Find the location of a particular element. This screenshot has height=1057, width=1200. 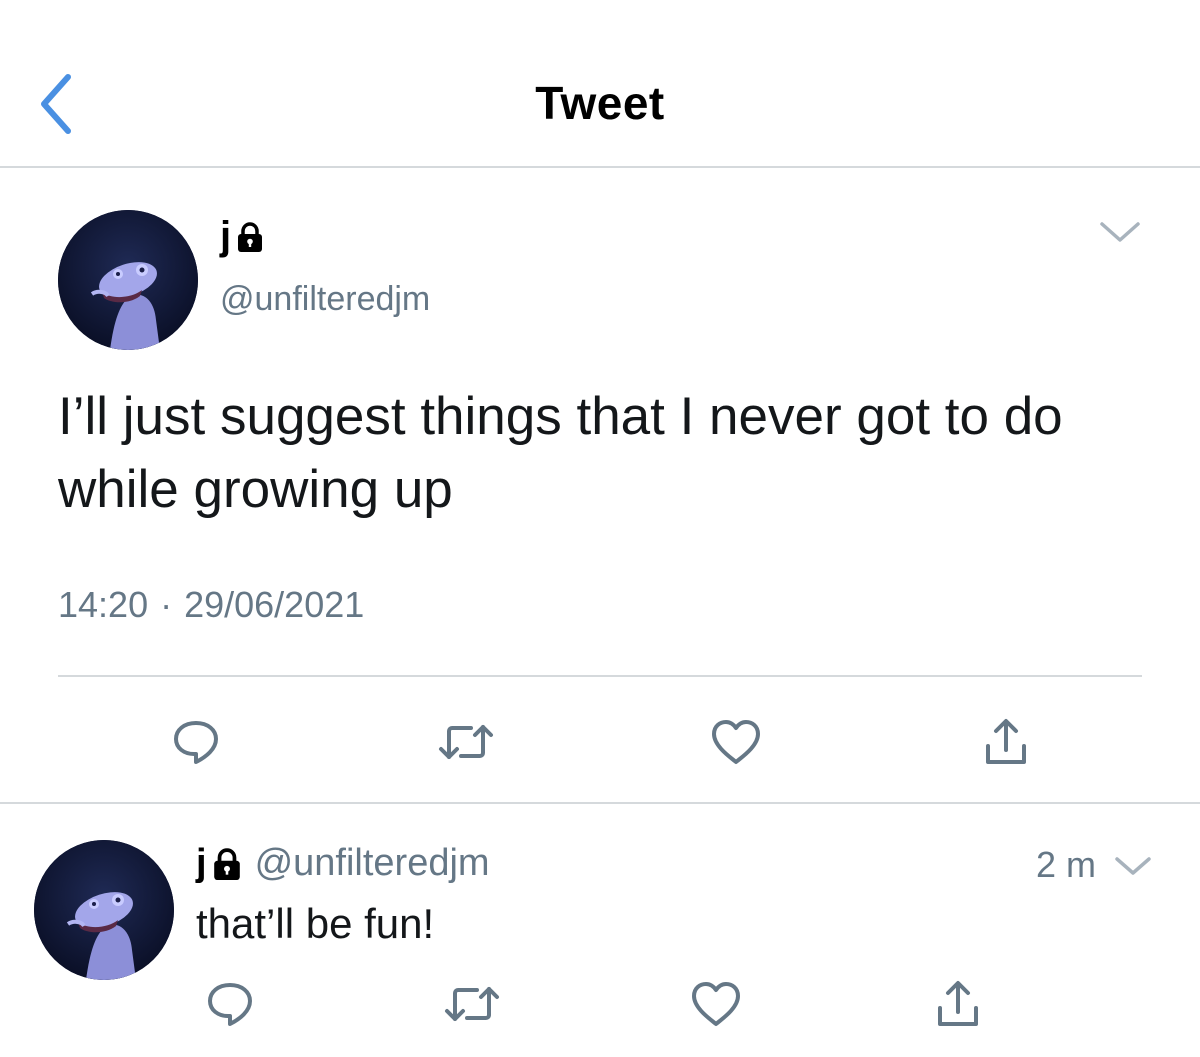

reply-actions is located at coordinates (600, 1004).